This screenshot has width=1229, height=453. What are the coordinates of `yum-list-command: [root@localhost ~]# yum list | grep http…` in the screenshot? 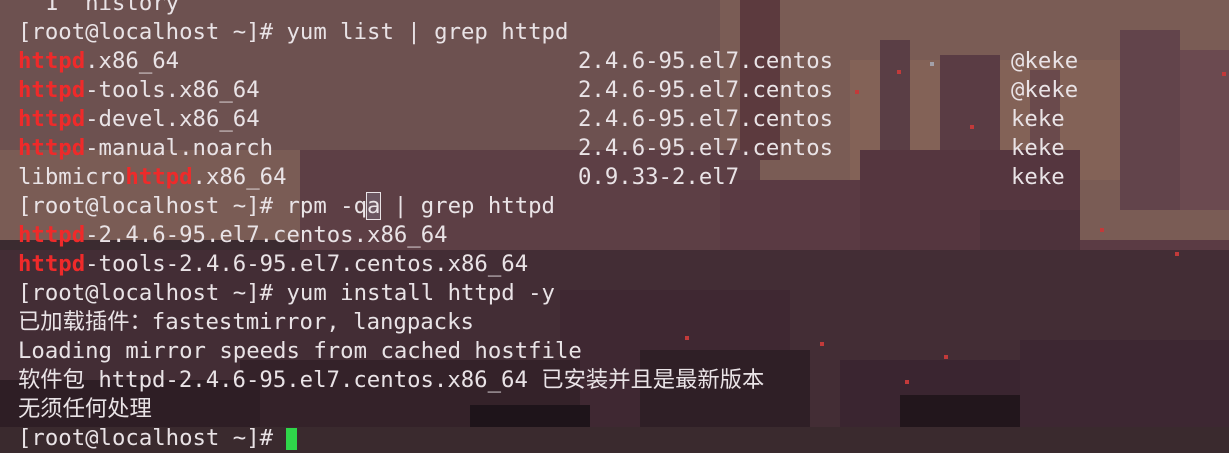 It's located at (293, 32).